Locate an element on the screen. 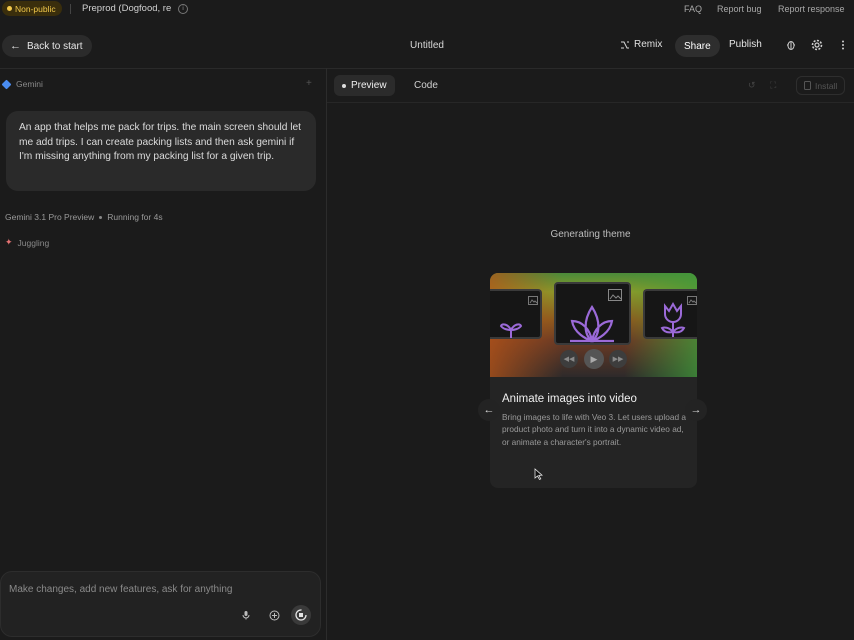  image-frame-left is located at coordinates (516, 314).